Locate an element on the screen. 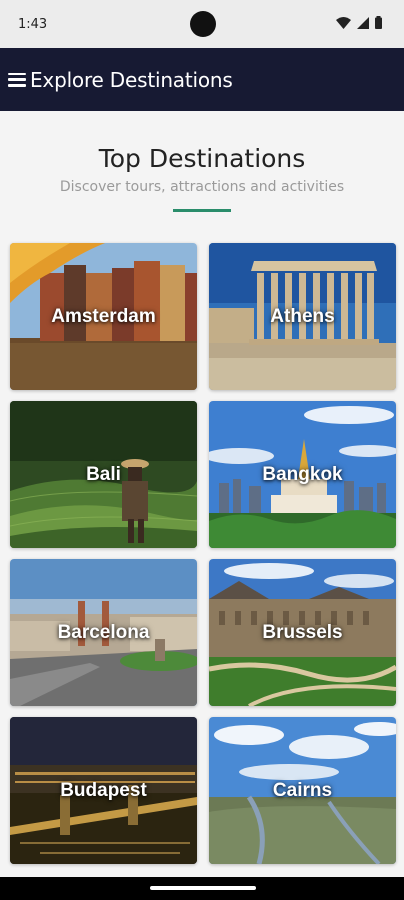  home-indicator is located at coordinates (203, 888).